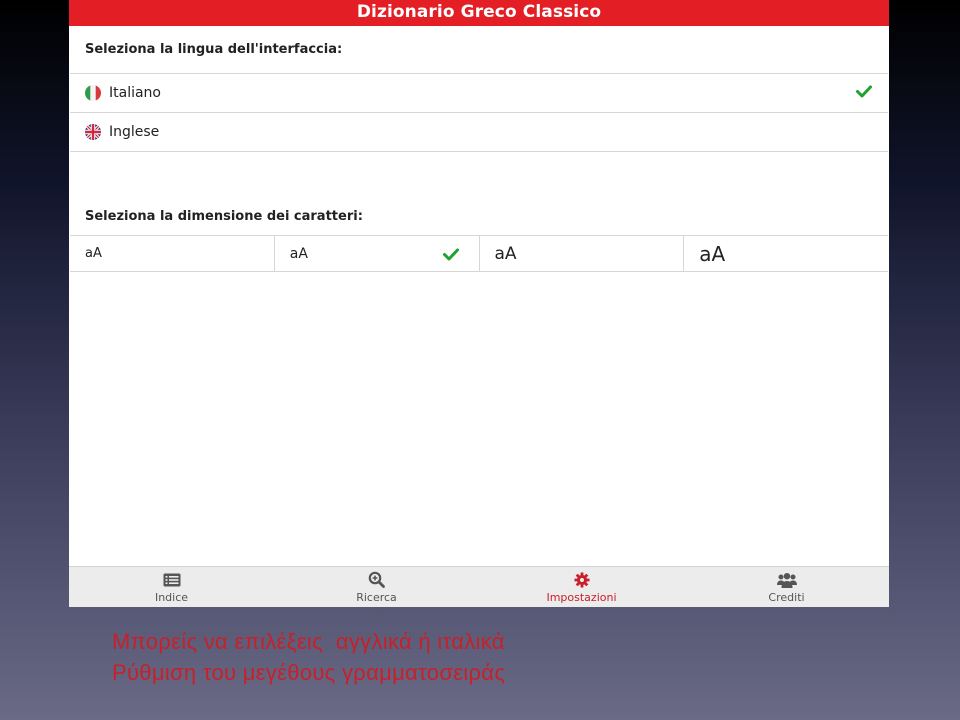 This screenshot has width=960, height=720. I want to click on italy-flag-icon, so click(93, 93).